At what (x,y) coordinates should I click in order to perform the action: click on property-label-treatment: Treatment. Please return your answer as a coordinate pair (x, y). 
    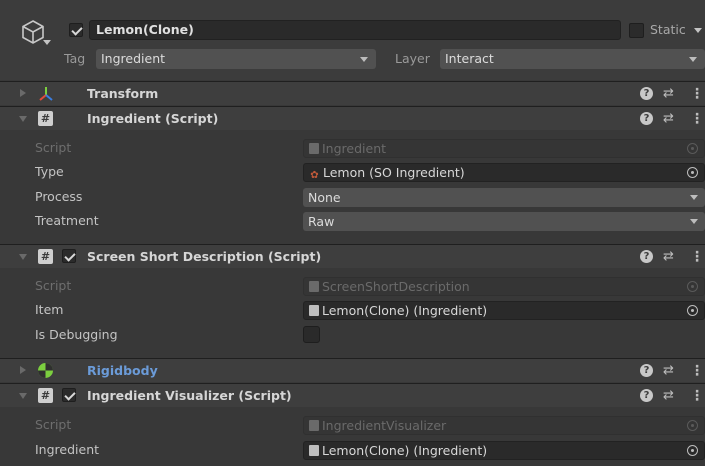
    Looking at the image, I should click on (67, 220).